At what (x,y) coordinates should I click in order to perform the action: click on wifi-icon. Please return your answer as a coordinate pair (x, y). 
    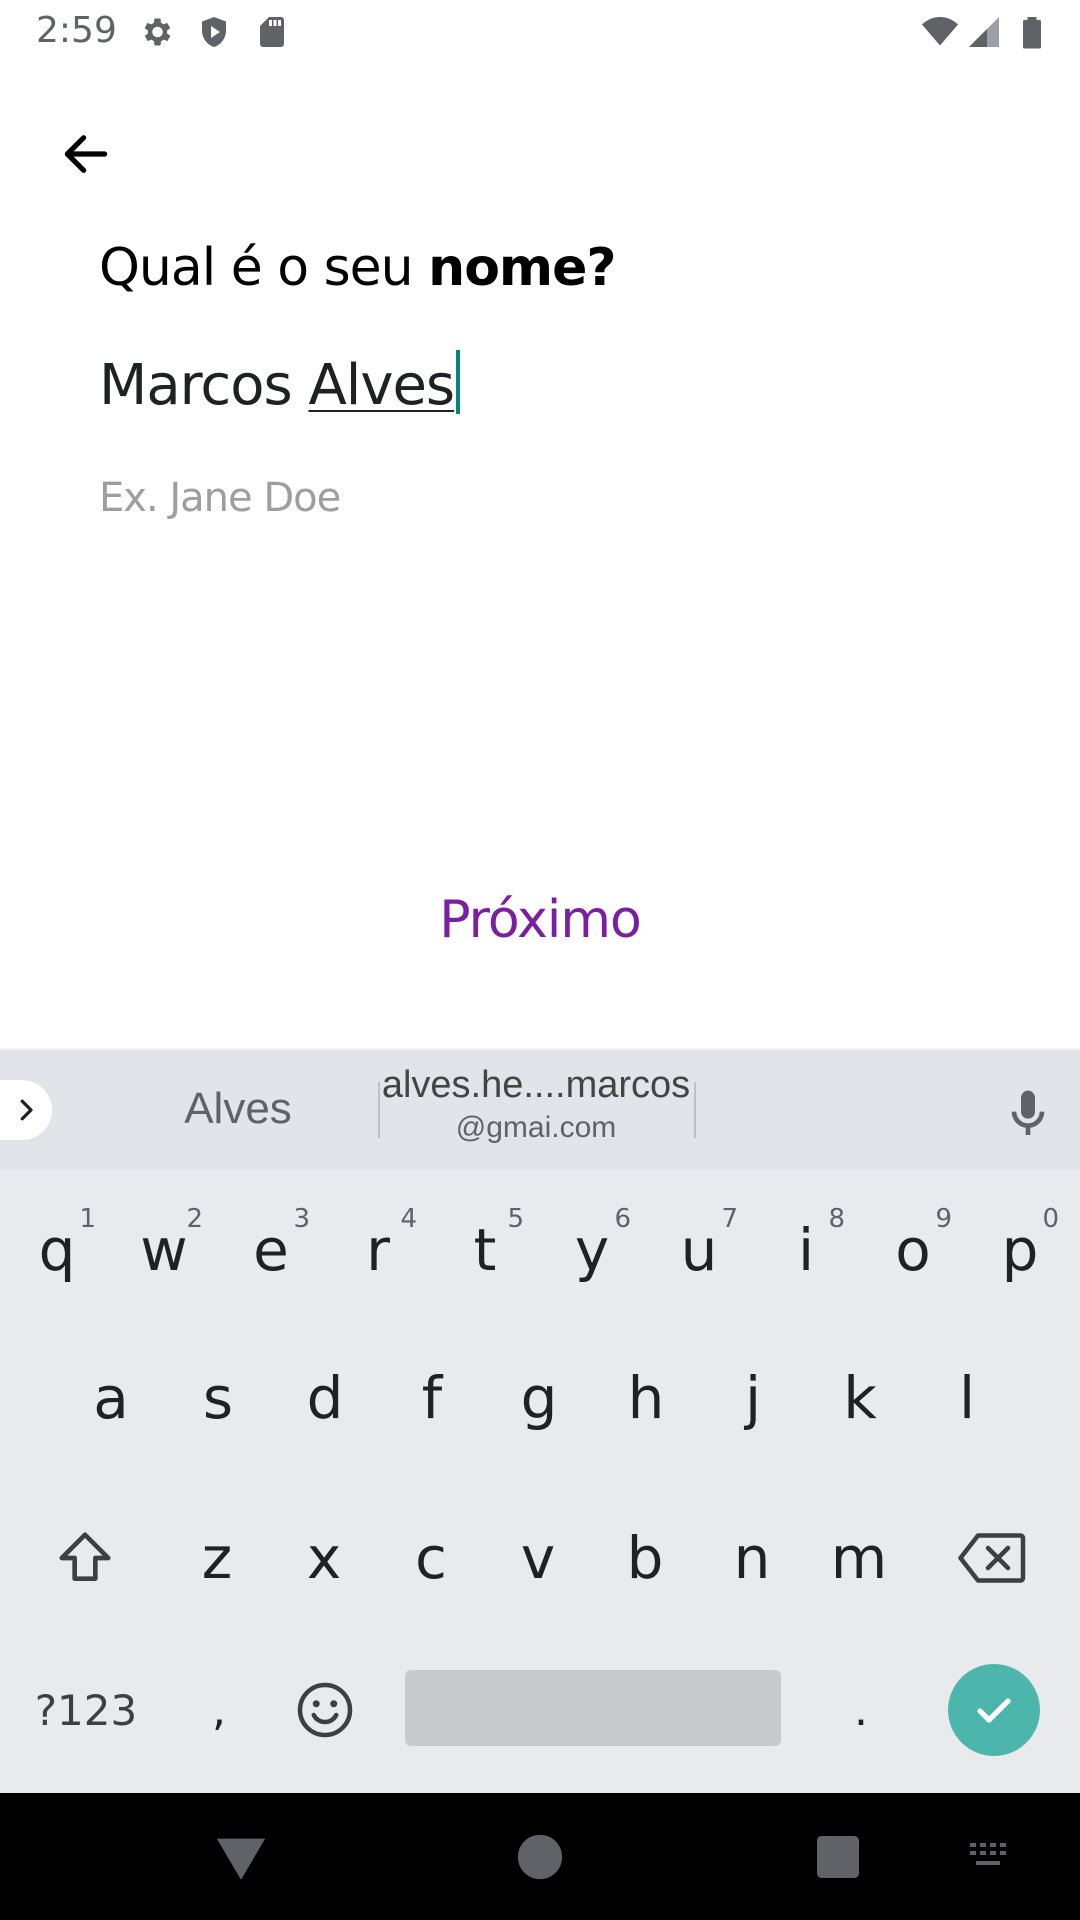
    Looking at the image, I should click on (940, 31).